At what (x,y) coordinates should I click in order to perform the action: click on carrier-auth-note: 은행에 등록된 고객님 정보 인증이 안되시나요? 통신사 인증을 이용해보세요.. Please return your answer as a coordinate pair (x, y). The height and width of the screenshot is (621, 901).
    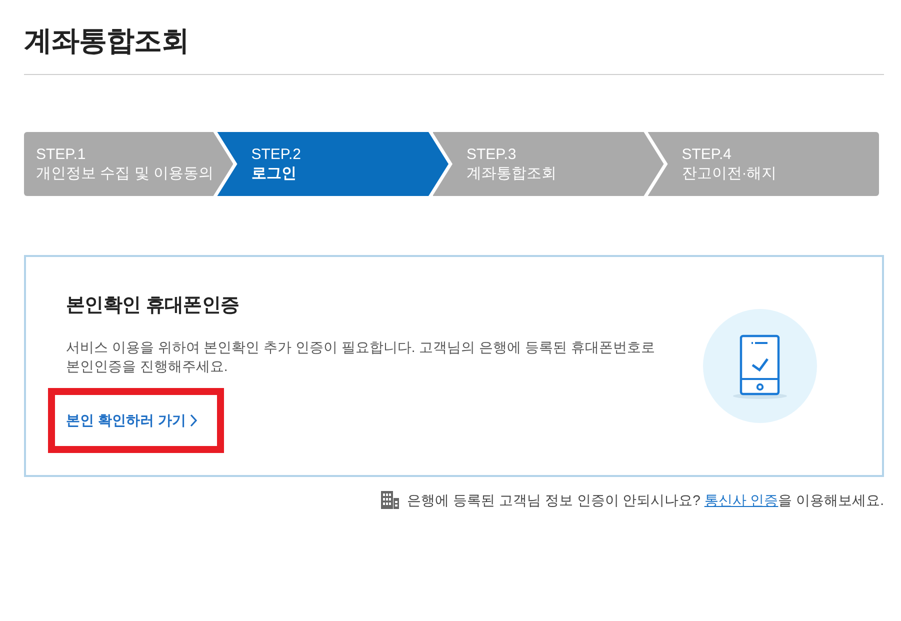
    Looking at the image, I should click on (645, 500).